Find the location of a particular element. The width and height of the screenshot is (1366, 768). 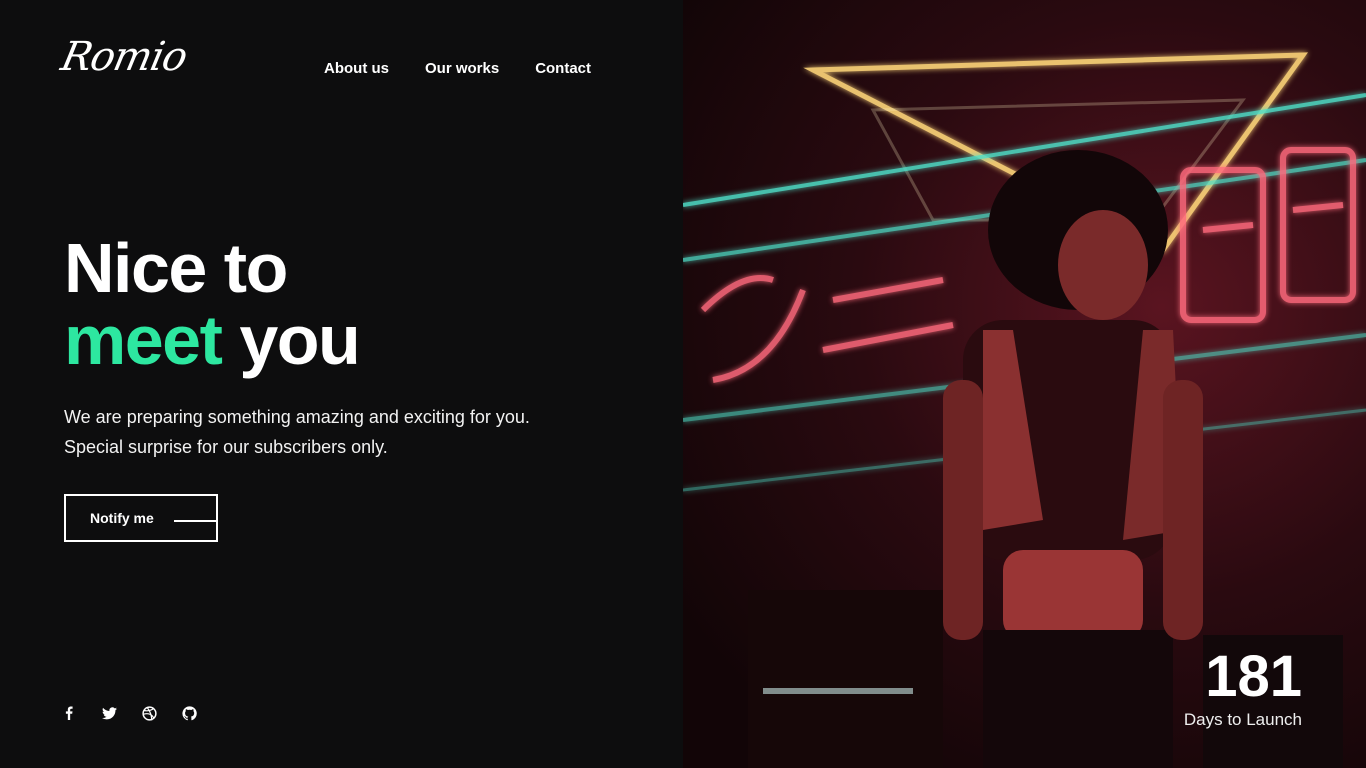

notify-me-button: Notify me is located at coordinates (141, 518).